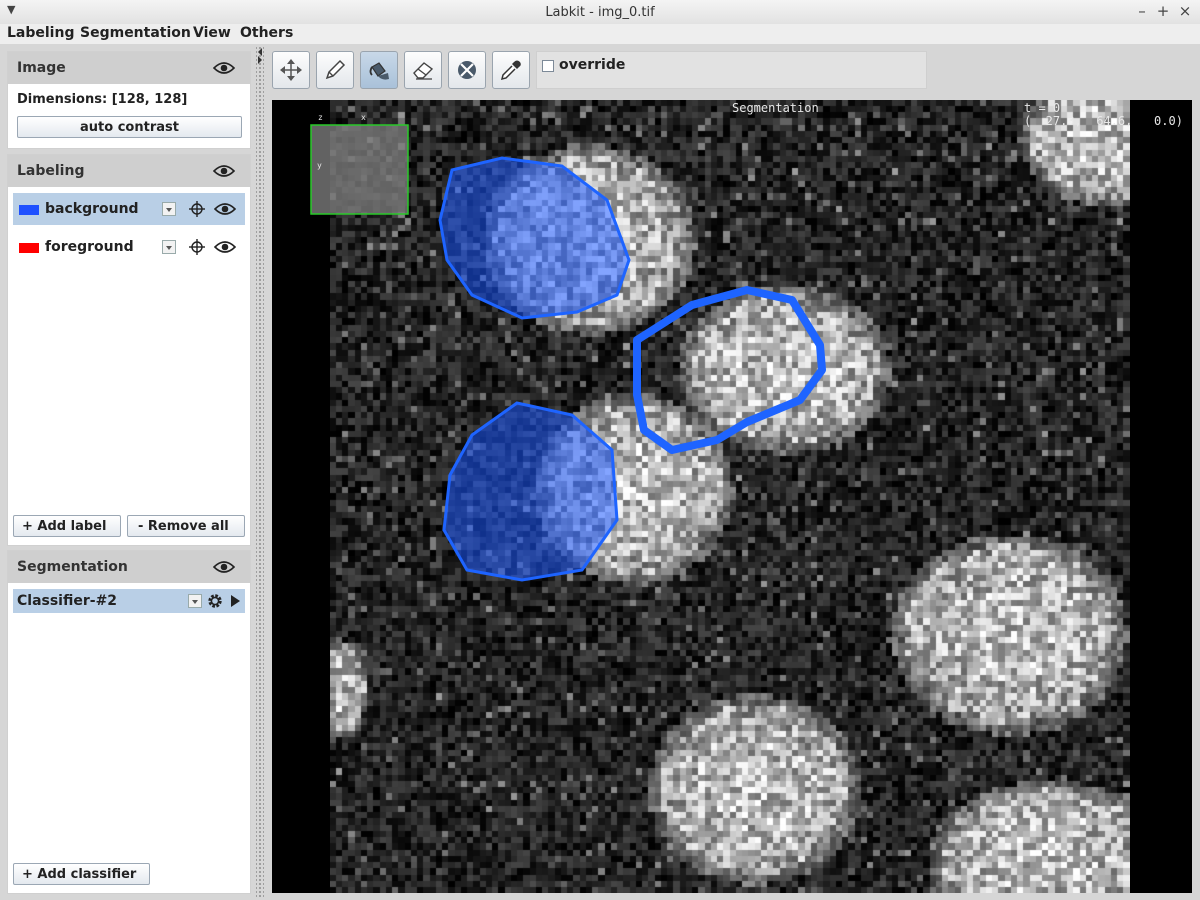 This screenshot has height=900, width=1200. I want to click on navigator-axis-z: z, so click(320, 117).